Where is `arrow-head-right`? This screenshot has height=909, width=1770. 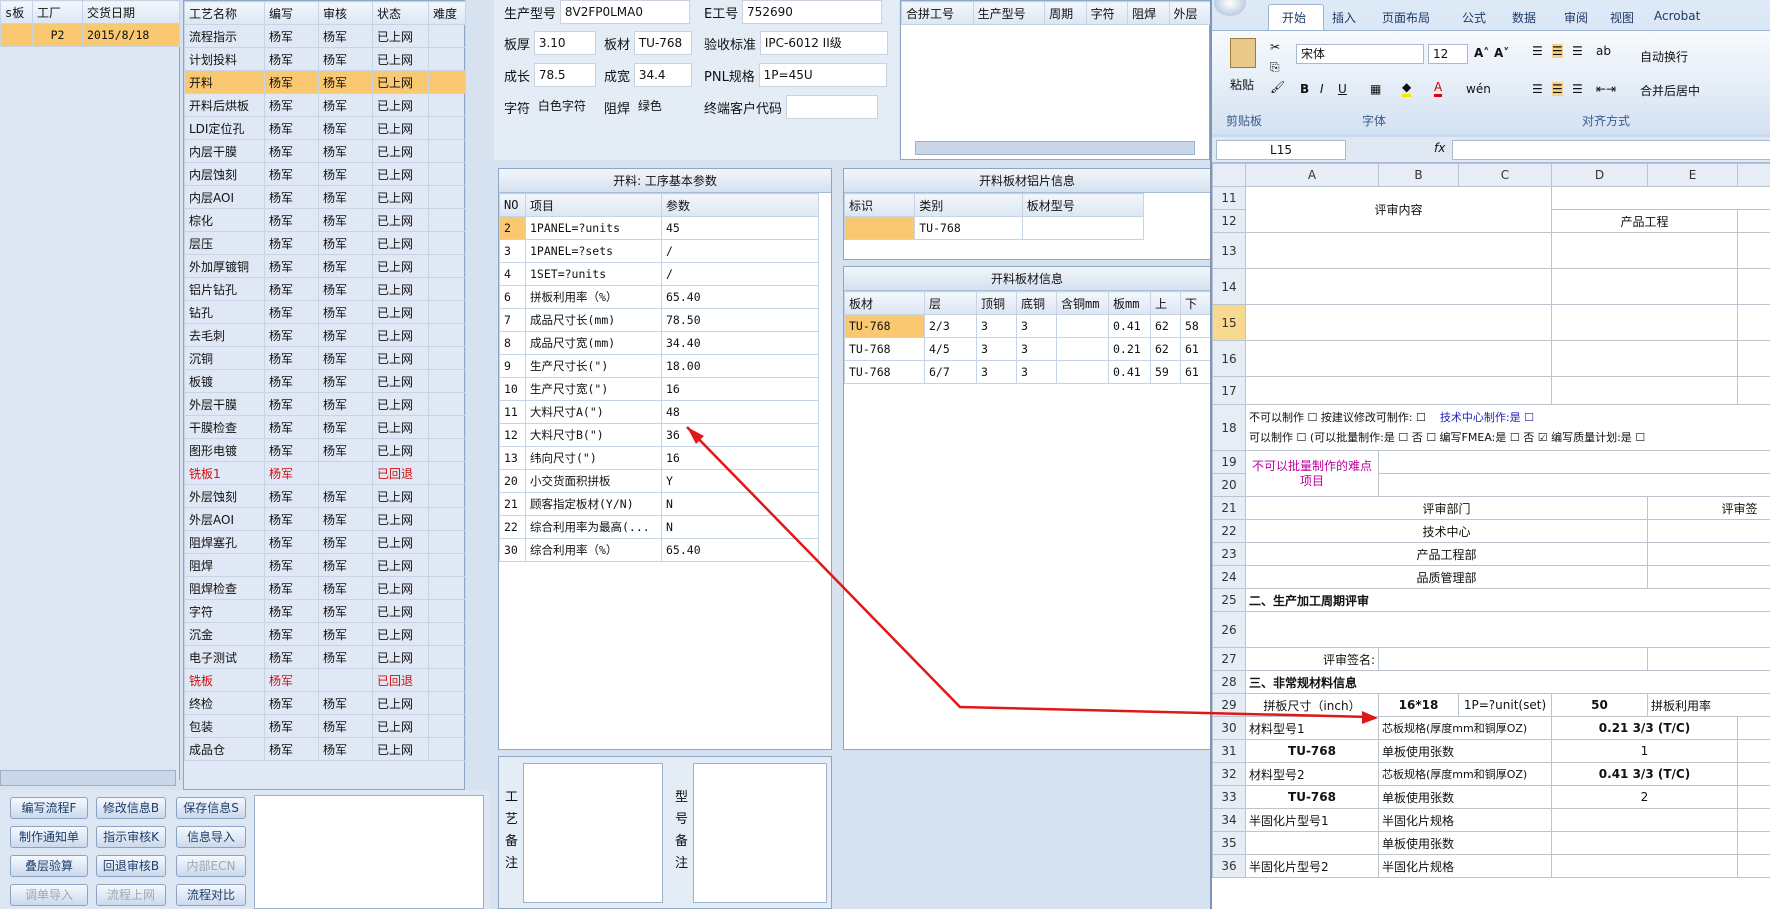 arrow-head-right is located at coordinates (1370, 717).